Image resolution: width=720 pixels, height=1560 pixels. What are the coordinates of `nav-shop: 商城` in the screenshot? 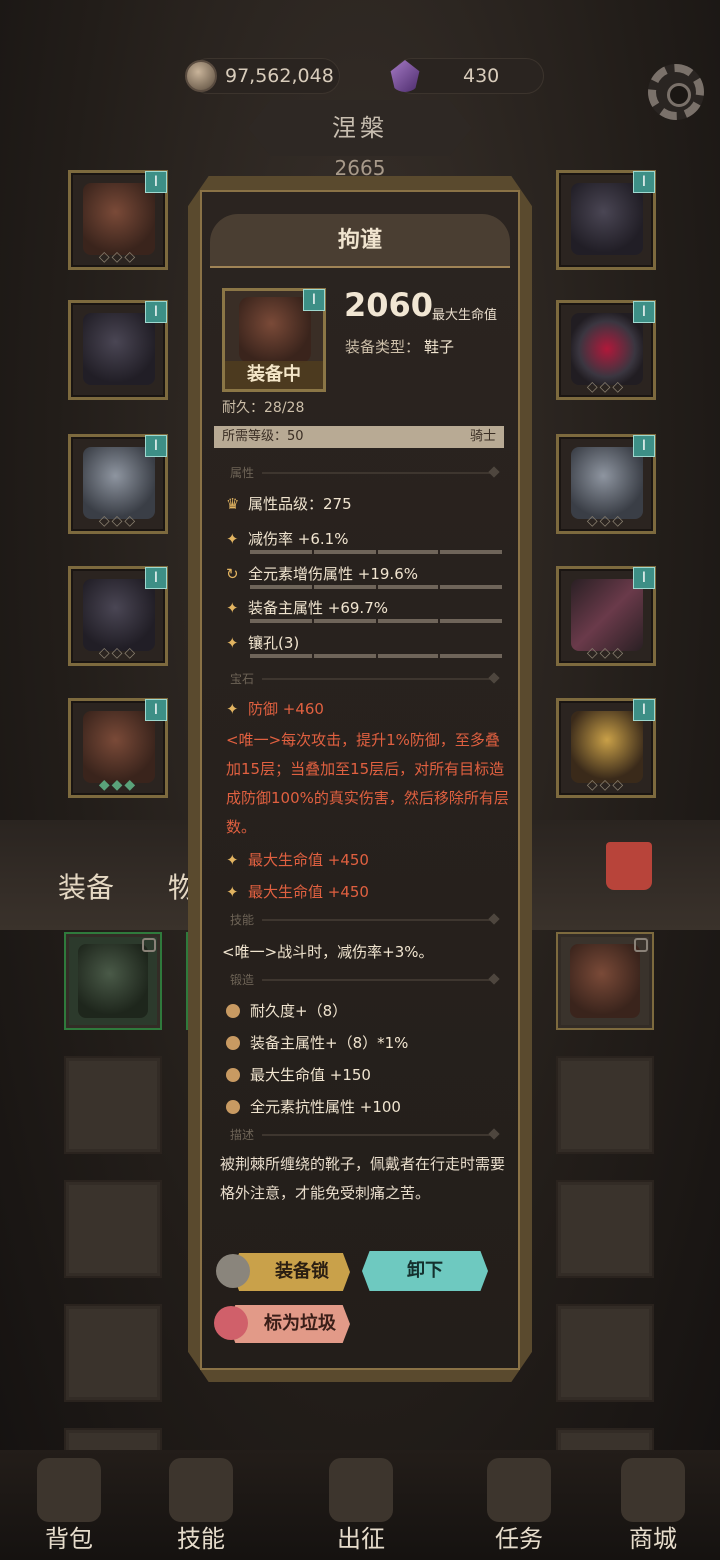 It's located at (653, 1505).